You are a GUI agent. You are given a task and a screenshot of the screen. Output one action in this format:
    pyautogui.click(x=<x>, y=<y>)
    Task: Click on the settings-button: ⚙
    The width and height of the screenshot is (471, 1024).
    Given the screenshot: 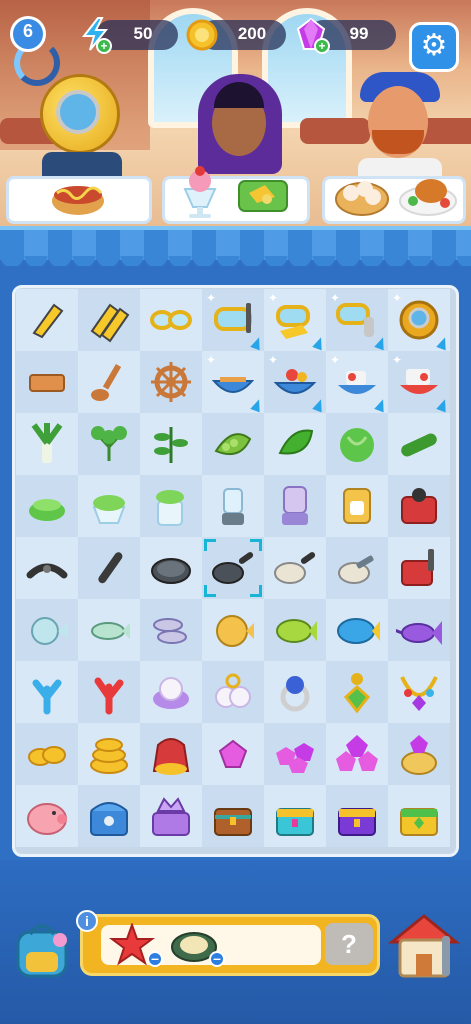 What is the action you would take?
    pyautogui.click(x=434, y=47)
    